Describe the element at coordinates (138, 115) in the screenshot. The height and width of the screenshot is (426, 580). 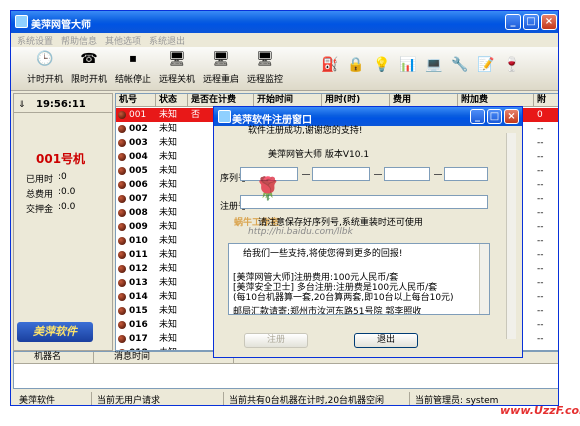
I see `cell-id: 001` at that location.